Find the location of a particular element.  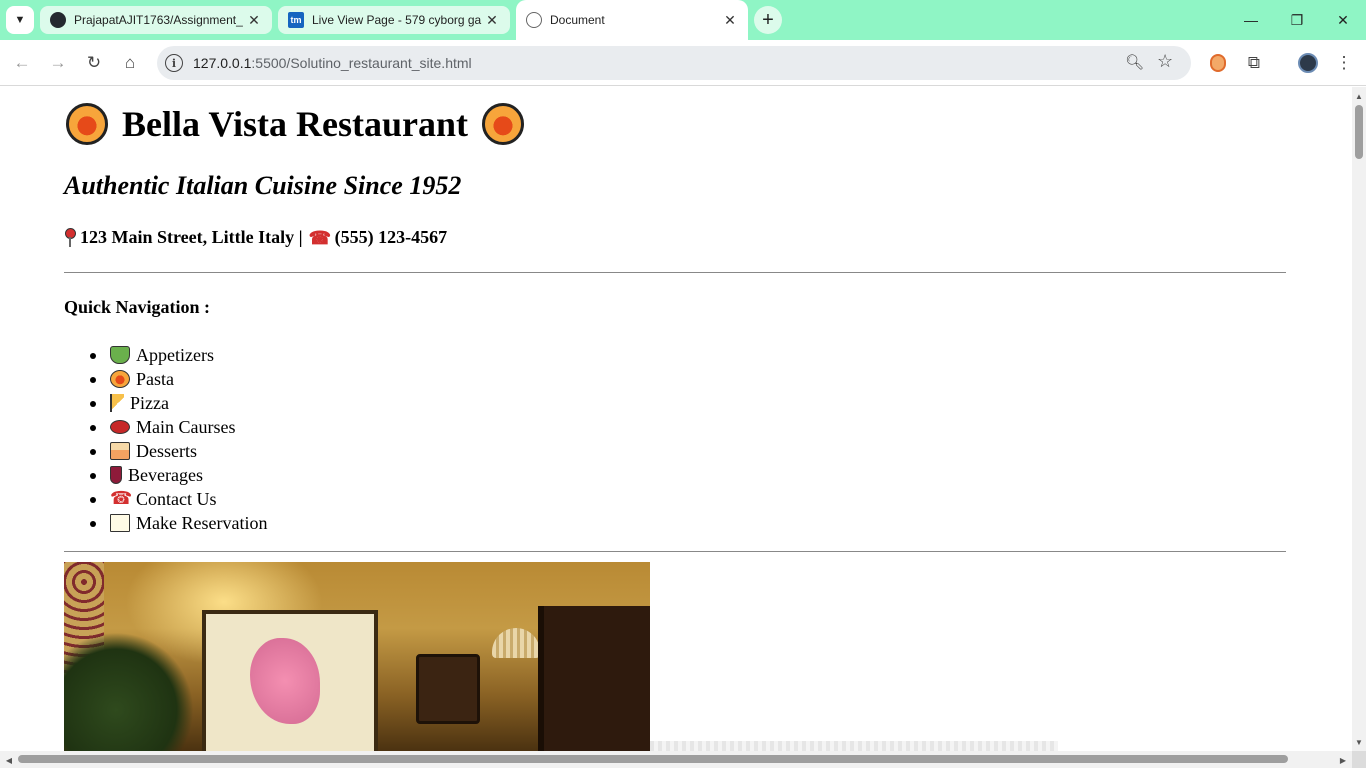

close-window-button: ✕ is located at coordinates (1343, 20).